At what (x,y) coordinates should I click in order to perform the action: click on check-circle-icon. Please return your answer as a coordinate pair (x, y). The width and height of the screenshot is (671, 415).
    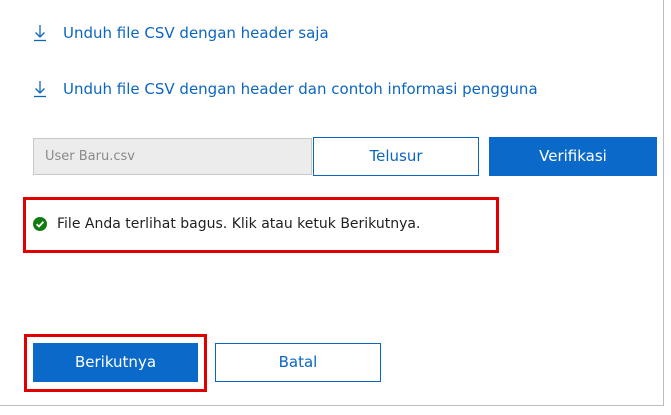
    Looking at the image, I should click on (40, 224).